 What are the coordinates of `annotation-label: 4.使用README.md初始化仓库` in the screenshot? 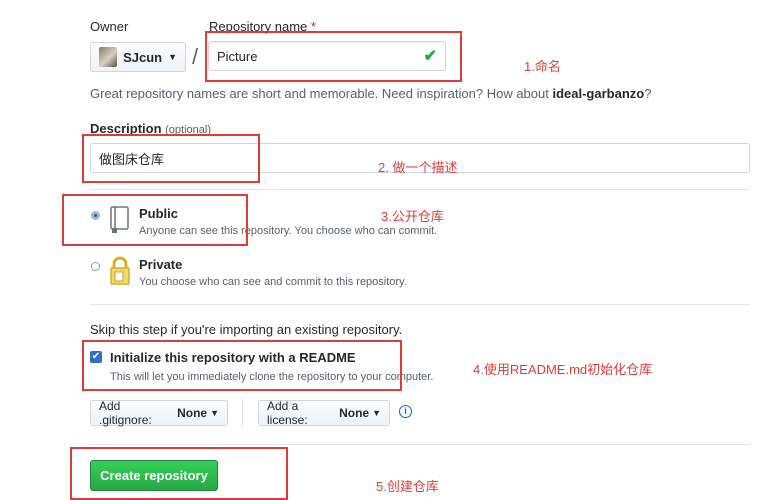 It's located at (563, 369).